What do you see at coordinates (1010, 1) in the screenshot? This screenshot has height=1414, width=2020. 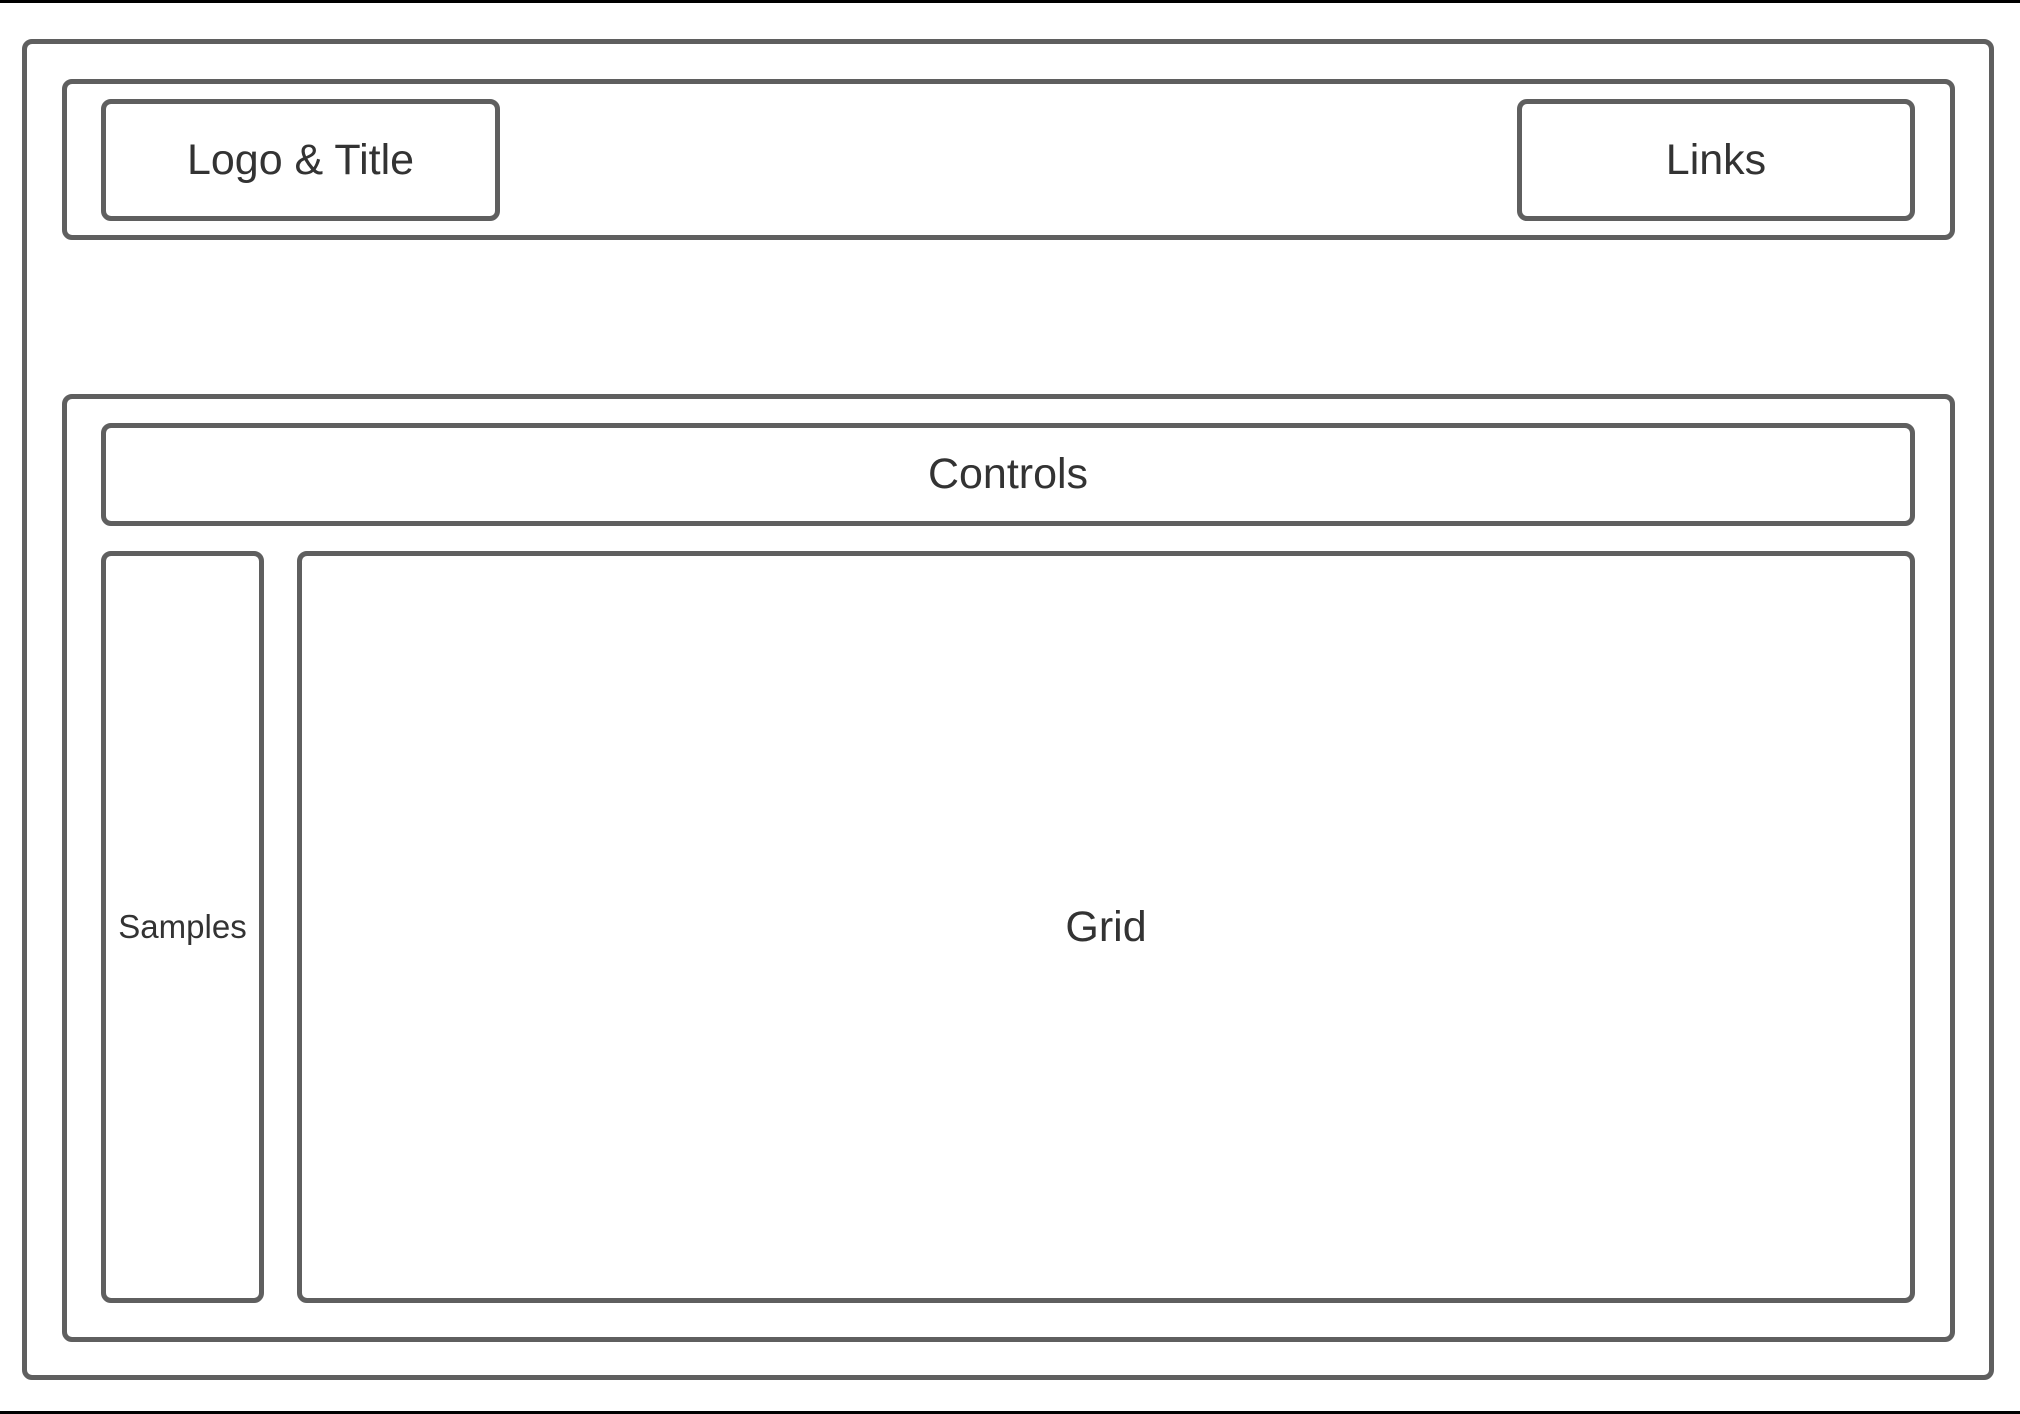 I see `top-edge` at bounding box center [1010, 1].